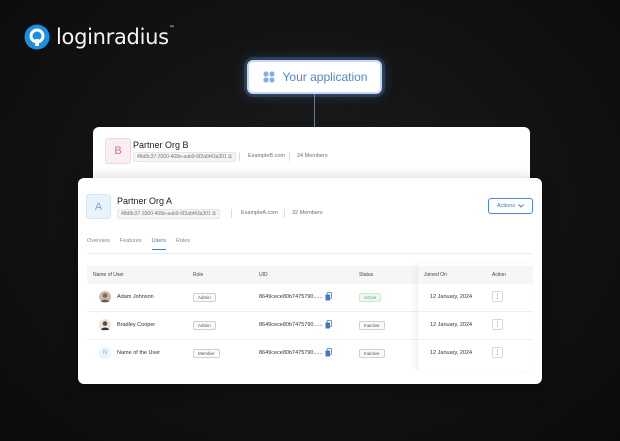 The width and height of the screenshot is (620, 441). I want to click on actions-label: Actions, so click(506, 206).